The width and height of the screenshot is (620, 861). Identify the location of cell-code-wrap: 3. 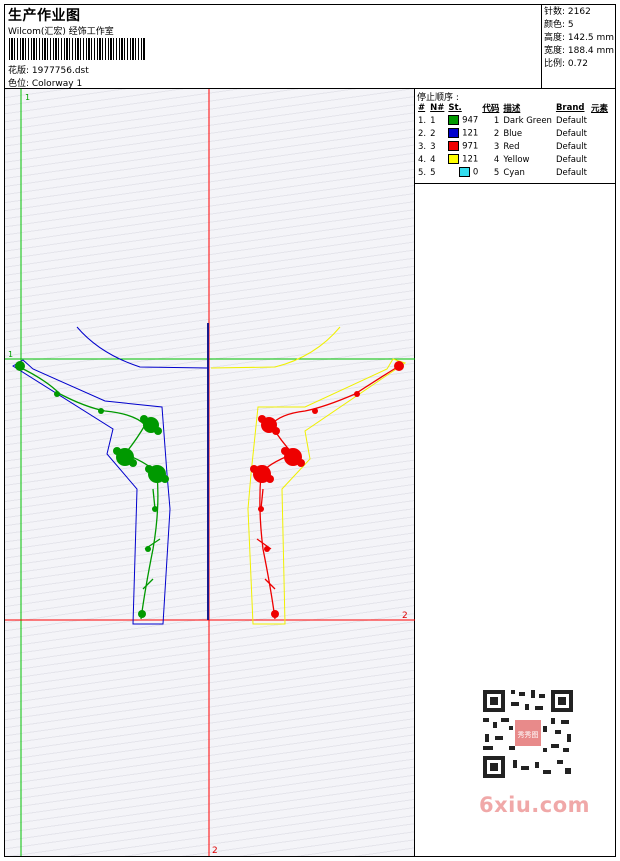
(490, 146).